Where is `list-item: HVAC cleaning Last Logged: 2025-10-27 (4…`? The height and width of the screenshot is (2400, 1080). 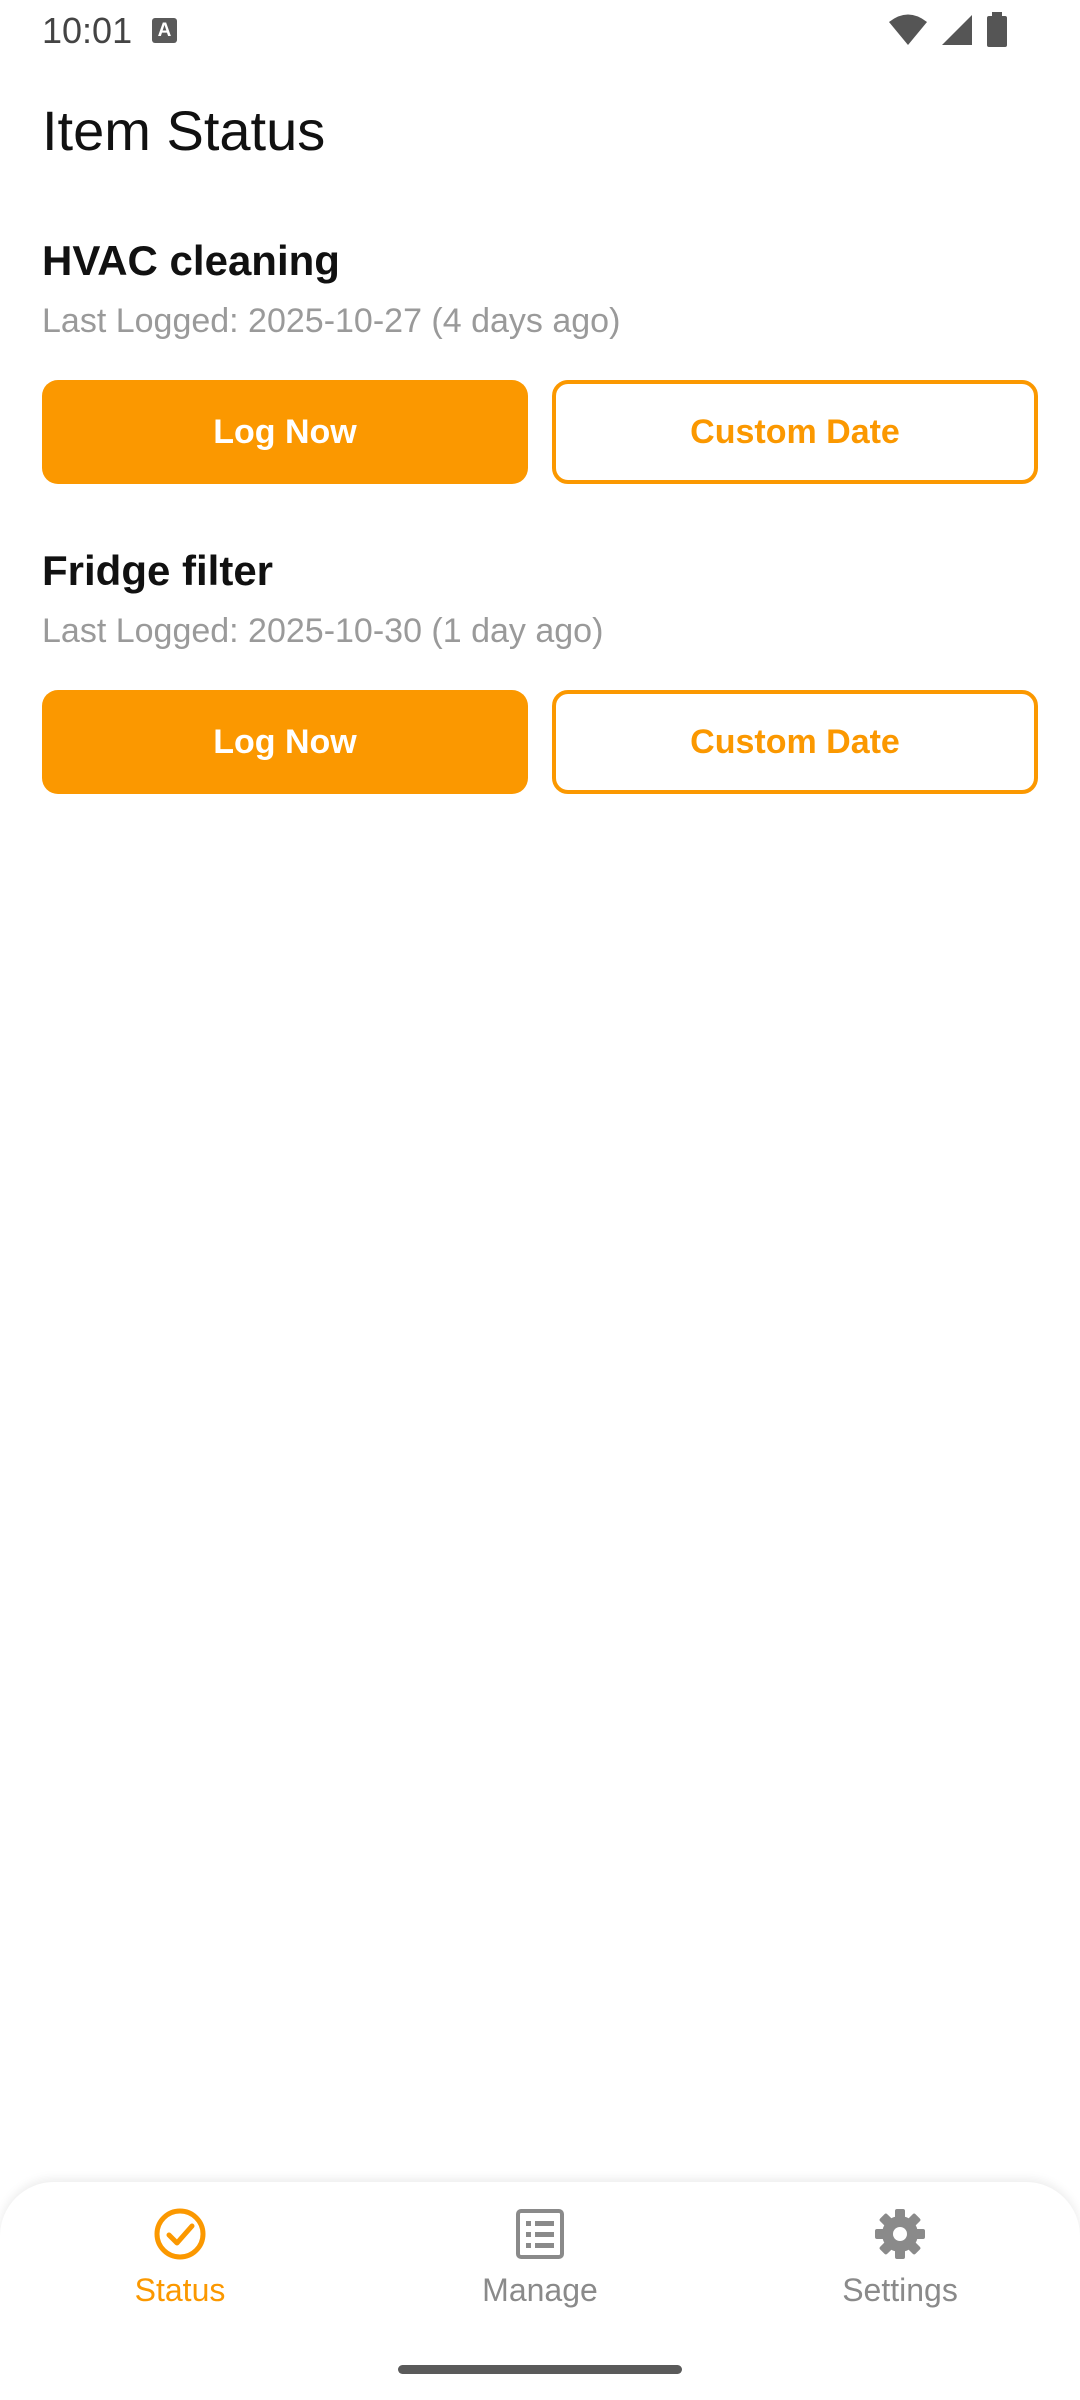
list-item: HVAC cleaning Last Logged: 2025-10-27 (4… is located at coordinates (540, 360).